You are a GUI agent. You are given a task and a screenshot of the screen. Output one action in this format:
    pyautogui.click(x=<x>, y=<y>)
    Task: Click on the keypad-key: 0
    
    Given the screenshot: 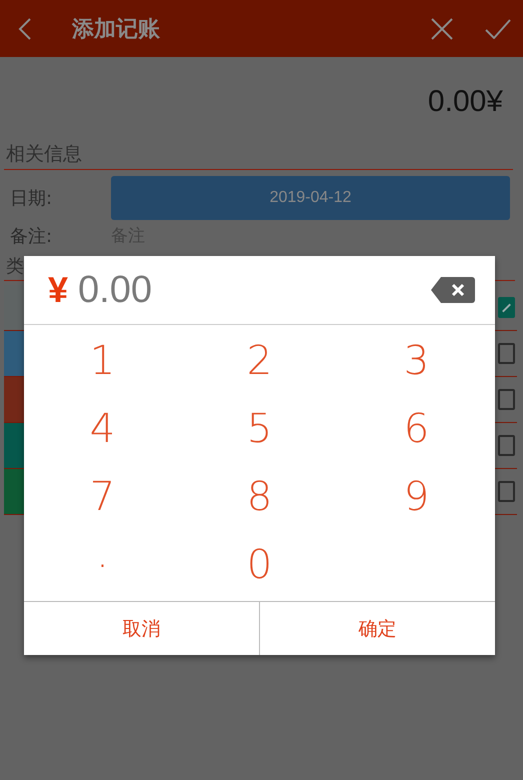 What is the action you would take?
    pyautogui.click(x=259, y=565)
    